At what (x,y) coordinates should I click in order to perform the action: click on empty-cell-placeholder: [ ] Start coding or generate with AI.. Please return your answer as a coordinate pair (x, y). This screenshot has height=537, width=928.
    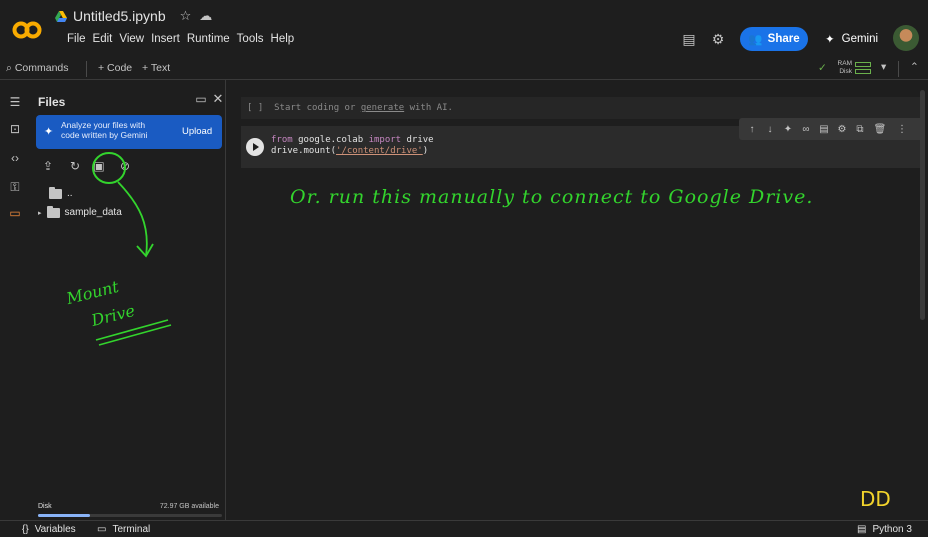
    Looking at the image, I should click on (350, 108).